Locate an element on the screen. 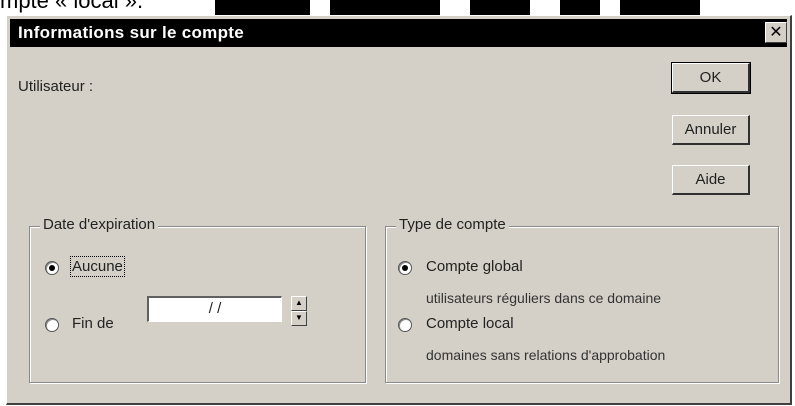 The image size is (795, 406). spin-down-icon: ▼ is located at coordinates (299, 318).